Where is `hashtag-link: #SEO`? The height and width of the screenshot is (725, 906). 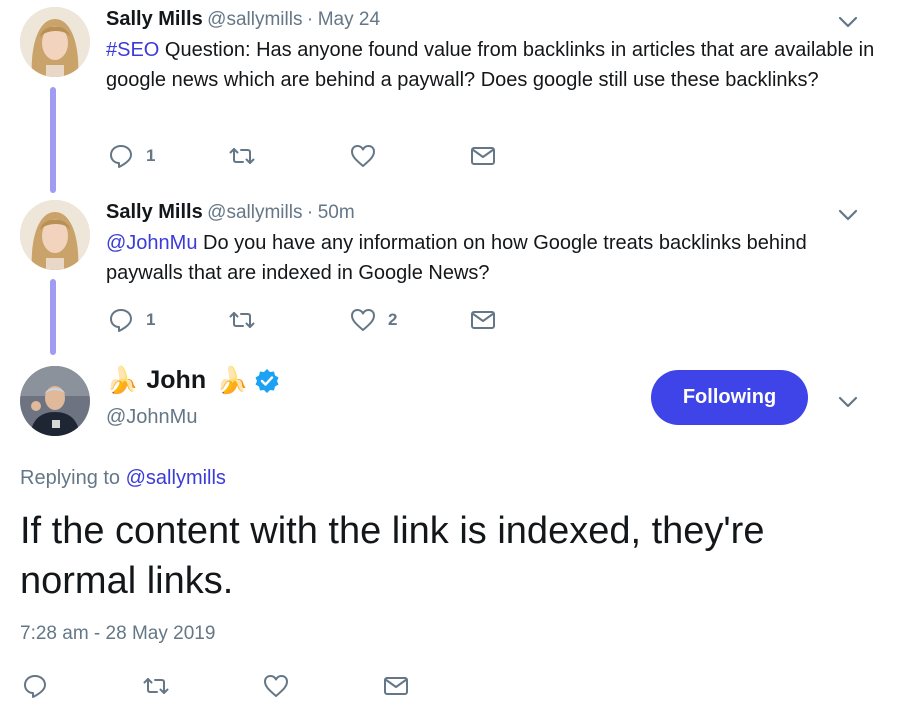
hashtag-link: #SEO is located at coordinates (132, 50).